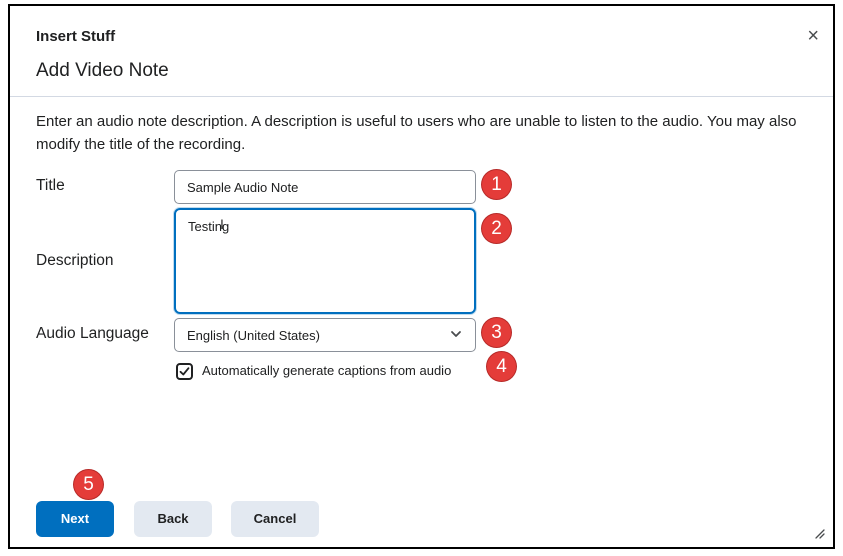  Describe the element at coordinates (92, 333) in the screenshot. I see `audio-language-label: Audio Language` at that location.